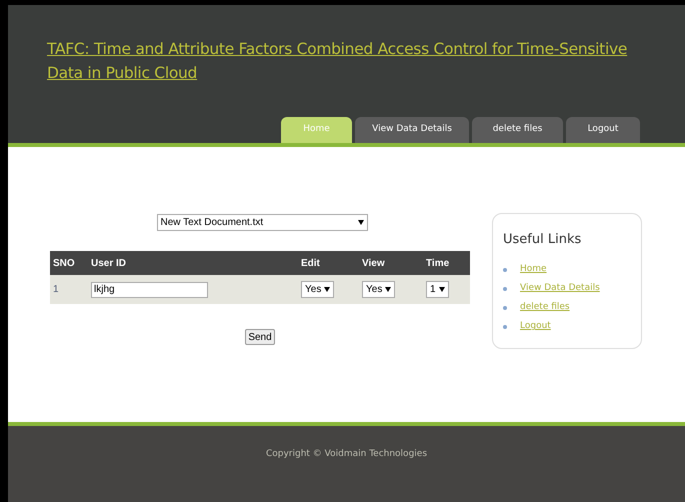  Describe the element at coordinates (517, 130) in the screenshot. I see `nav-tab: delete files` at that location.